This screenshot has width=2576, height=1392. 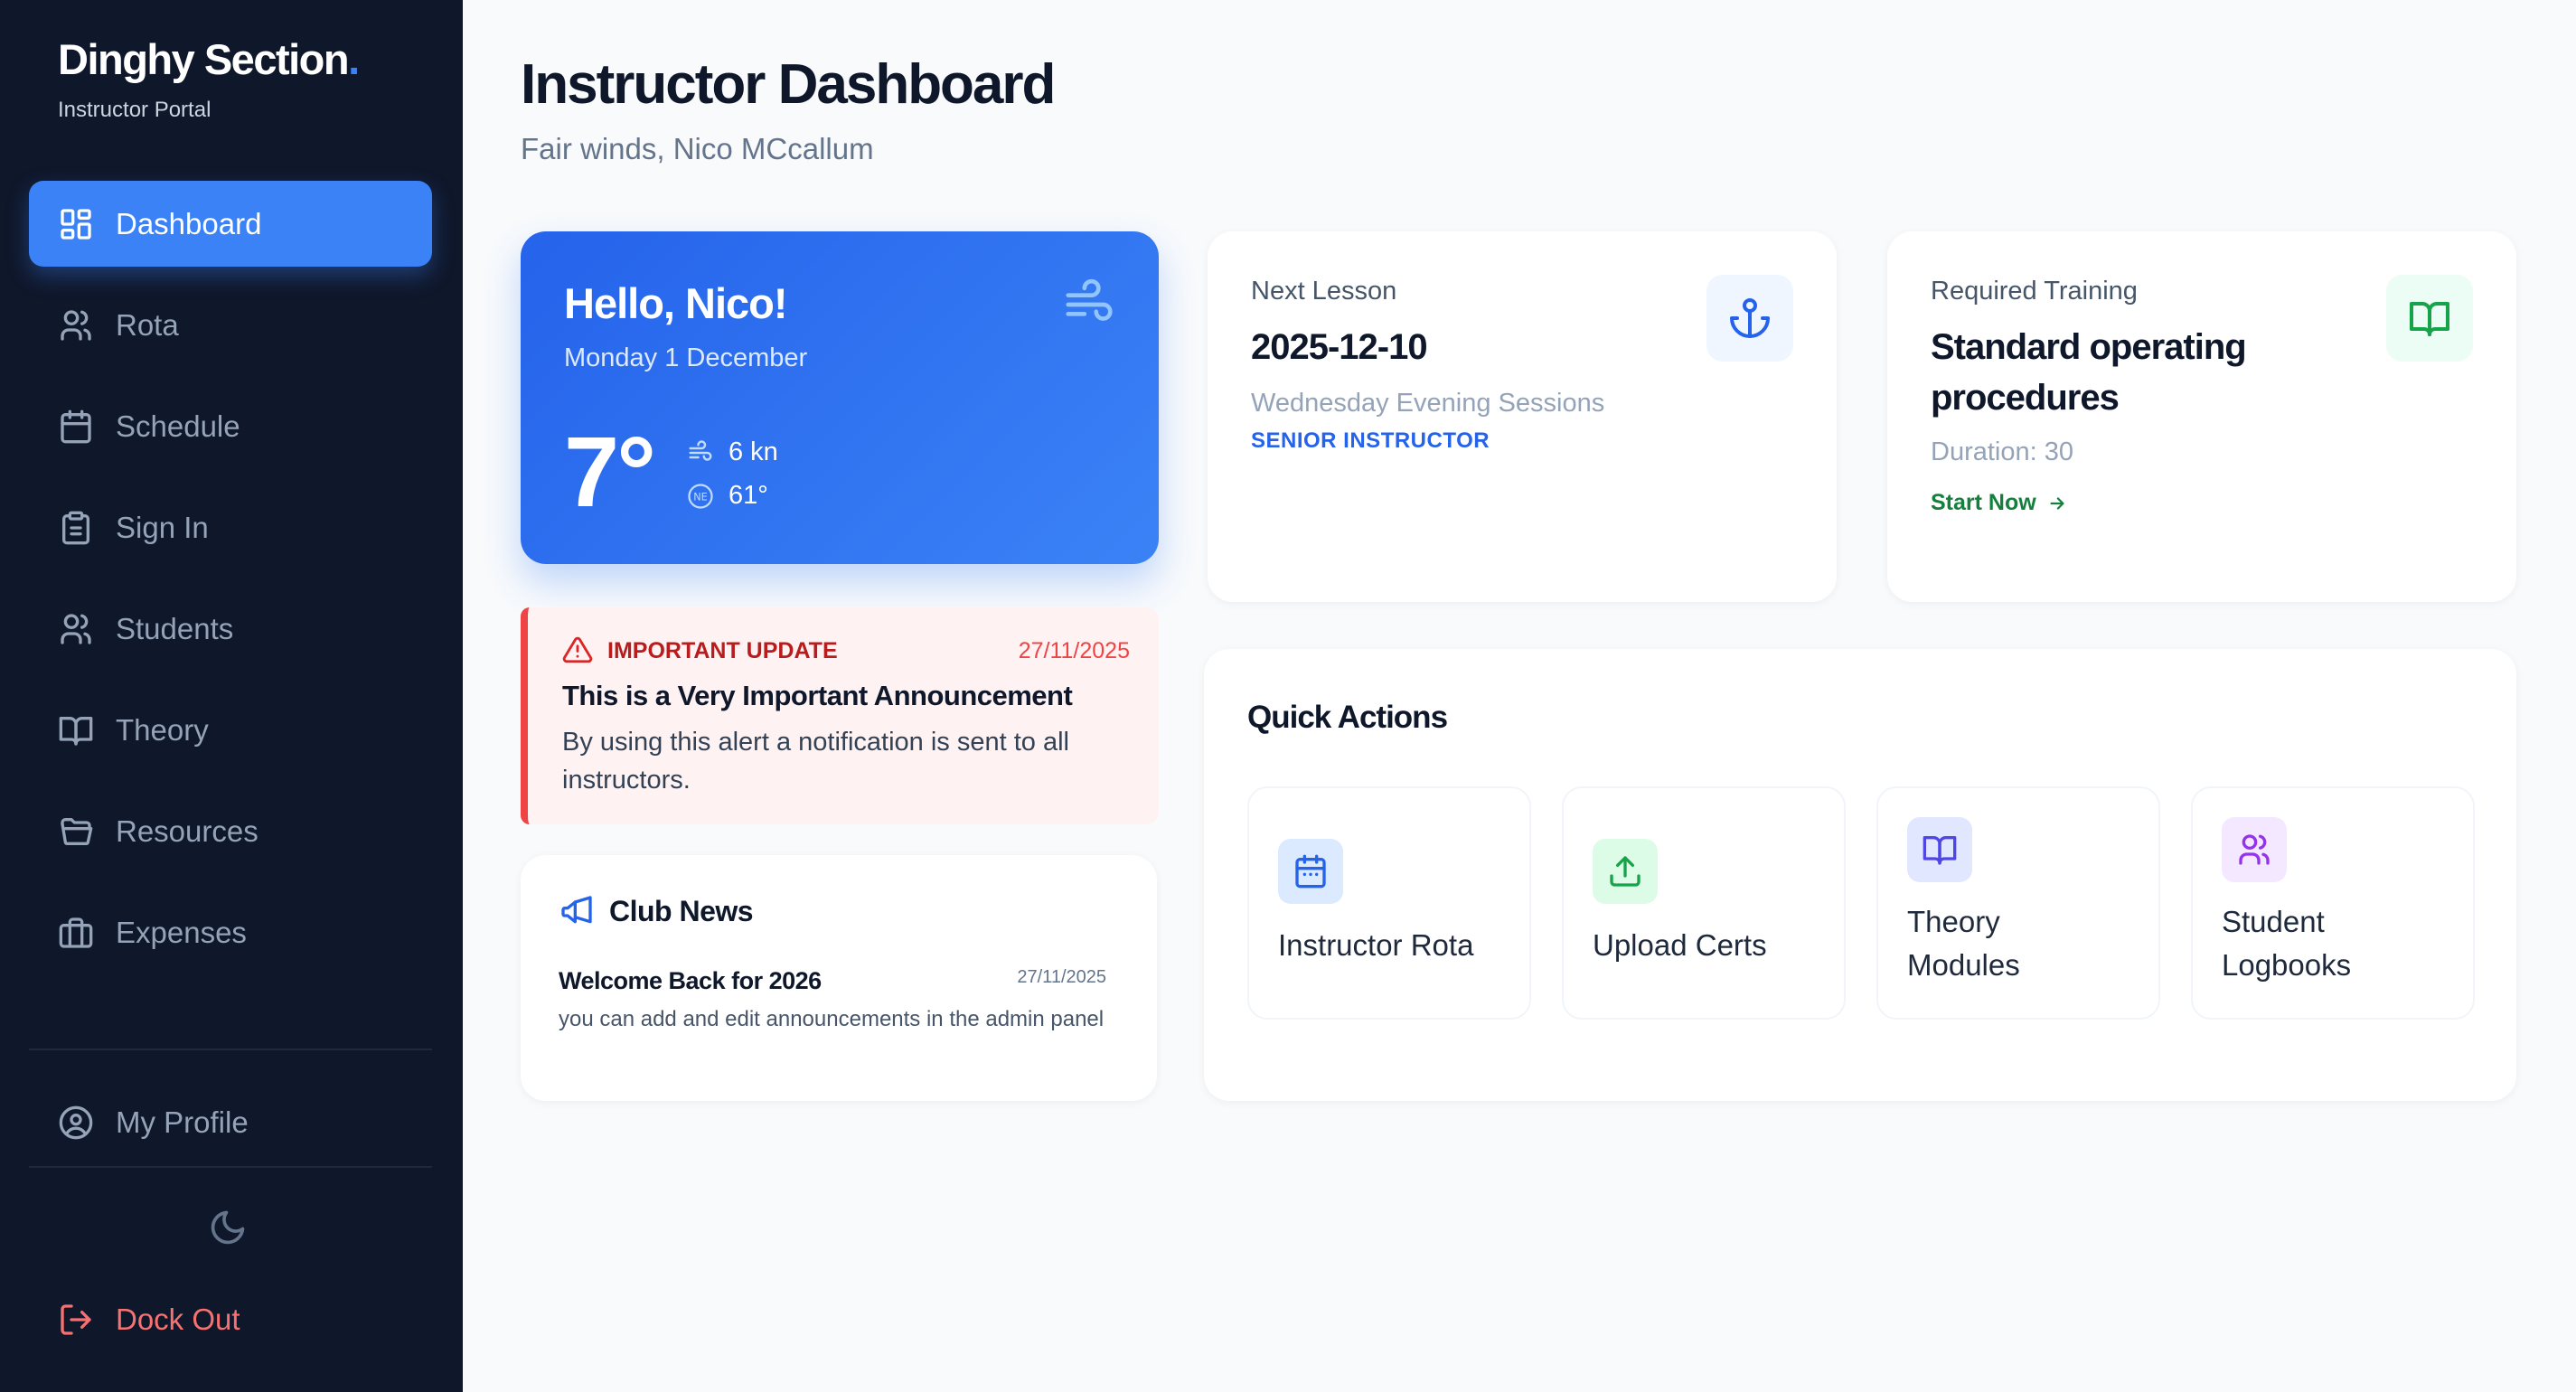 I want to click on brand-name: Dinghy Section, so click(x=204, y=59).